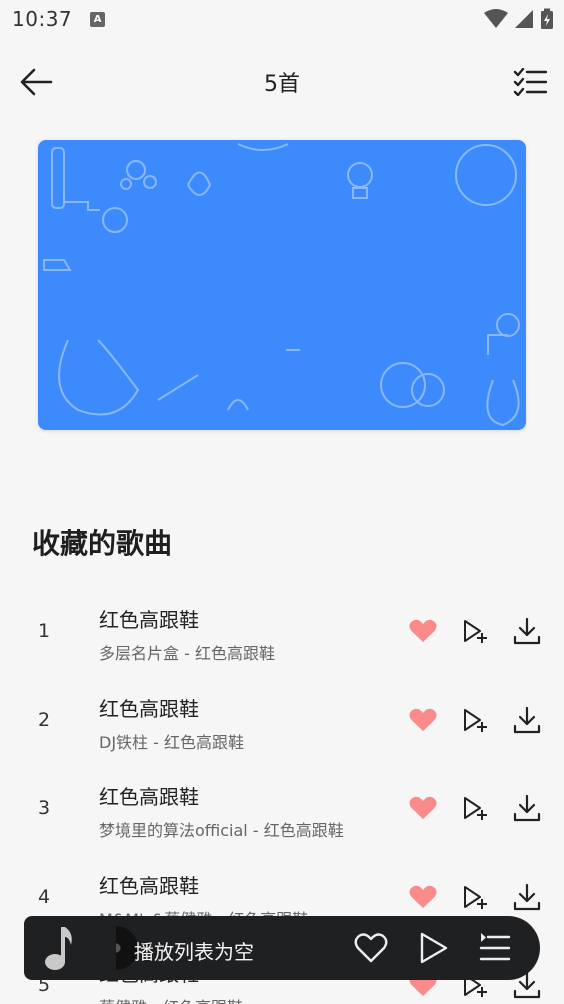 The height and width of the screenshot is (1004, 564). I want to click on music-note-icon, so click(58, 948).